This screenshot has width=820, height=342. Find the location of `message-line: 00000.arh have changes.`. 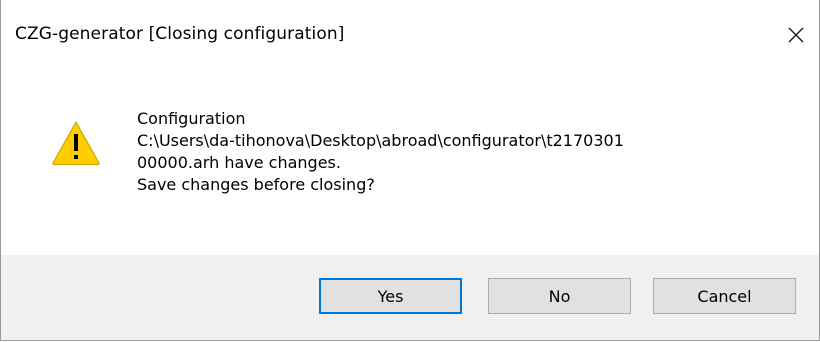

message-line: 00000.arh have changes. is located at coordinates (239, 162).